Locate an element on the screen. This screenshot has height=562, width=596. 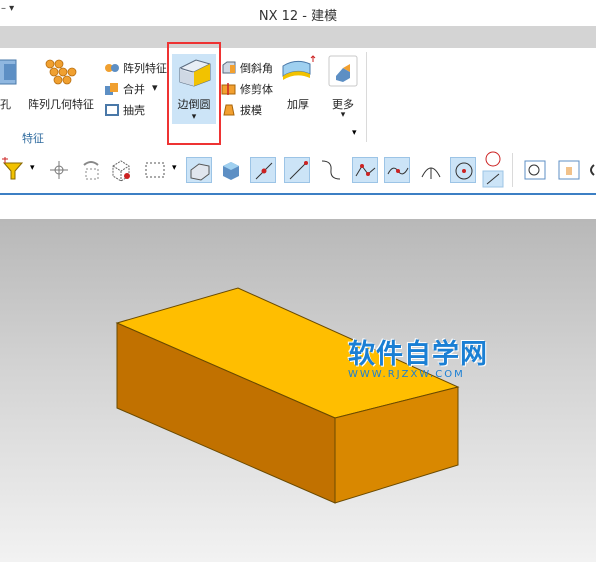
chamfer-label: 倒斜角 is located at coordinates (256, 68).